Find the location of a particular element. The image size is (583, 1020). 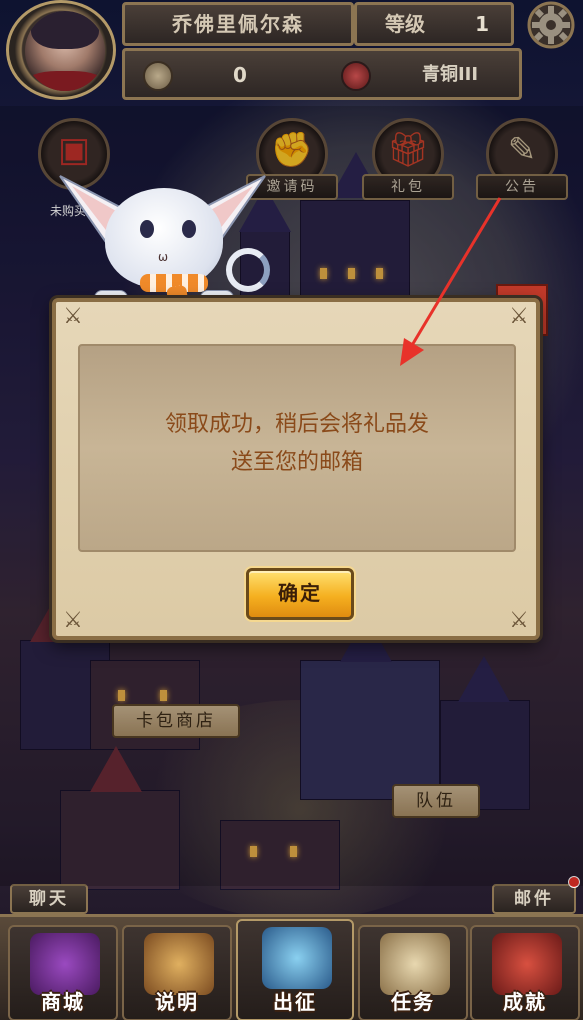

nav-shop-label: 商城 is located at coordinates (63, 1002).